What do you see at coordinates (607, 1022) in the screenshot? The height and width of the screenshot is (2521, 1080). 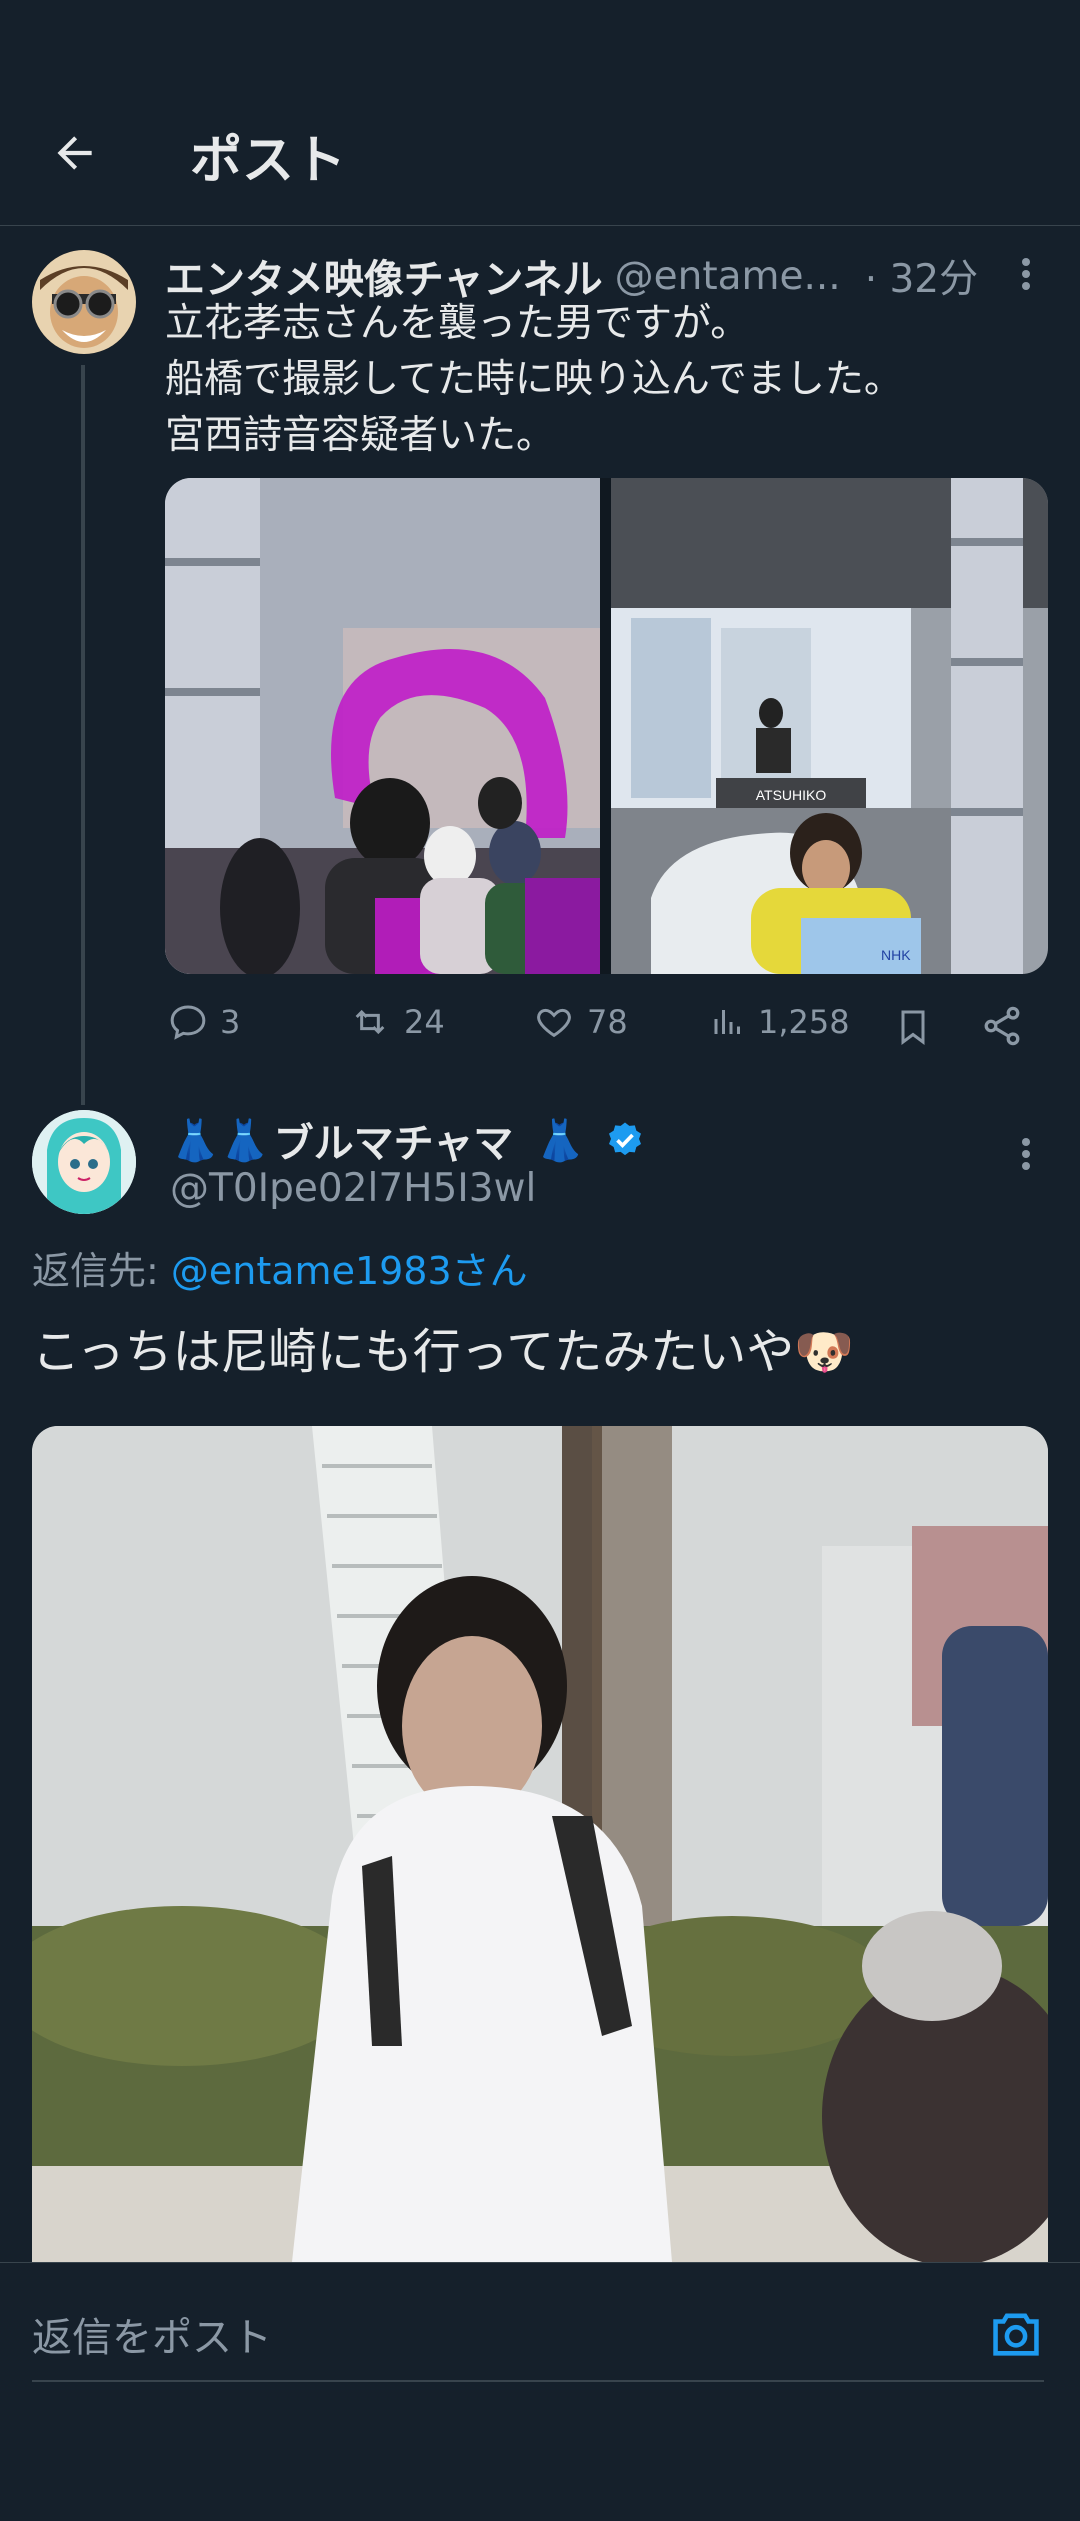 I see `like-count: 78` at bounding box center [607, 1022].